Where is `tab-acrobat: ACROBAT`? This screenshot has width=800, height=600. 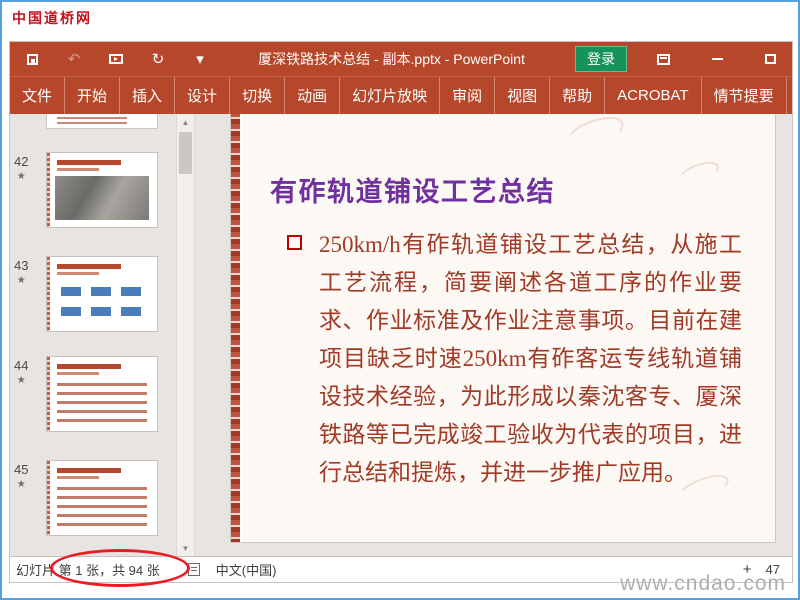
tab-acrobat: ACROBAT is located at coordinates (653, 95).